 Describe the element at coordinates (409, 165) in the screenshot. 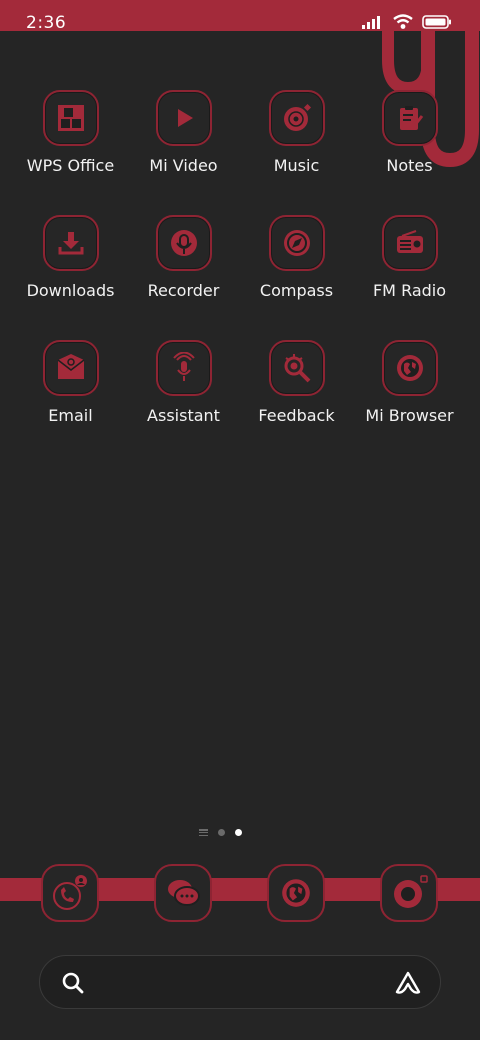

I see `app-label: Notes` at that location.